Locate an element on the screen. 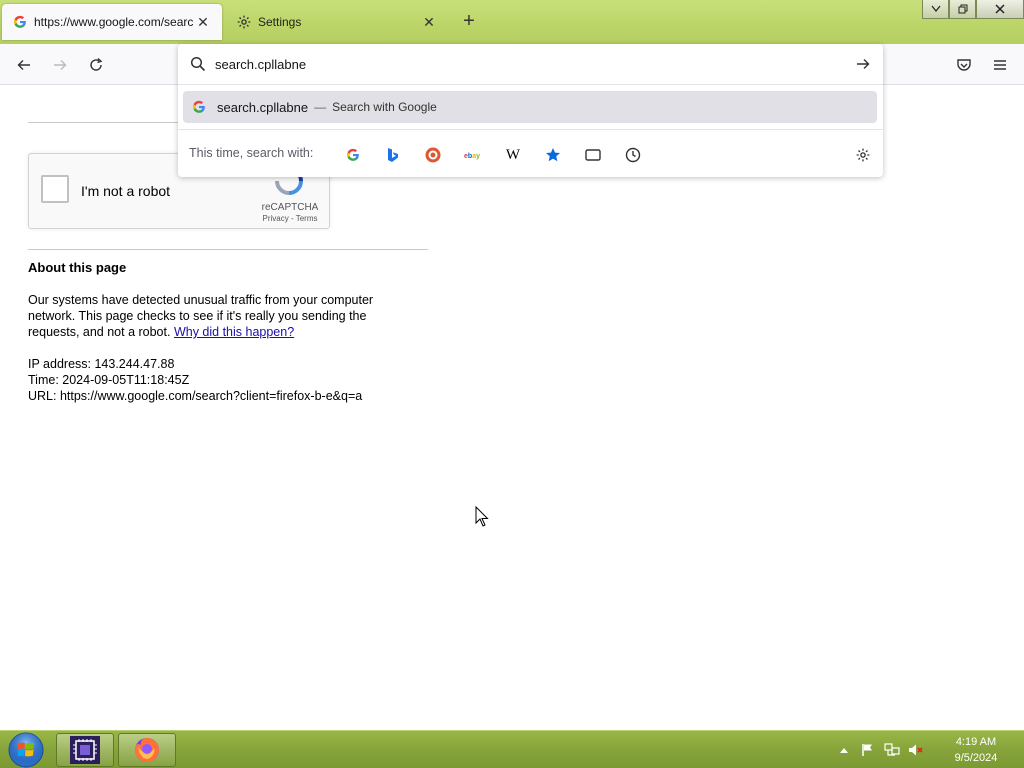 This screenshot has height=768, width=1024. taskbar-firefox-button is located at coordinates (147, 750).